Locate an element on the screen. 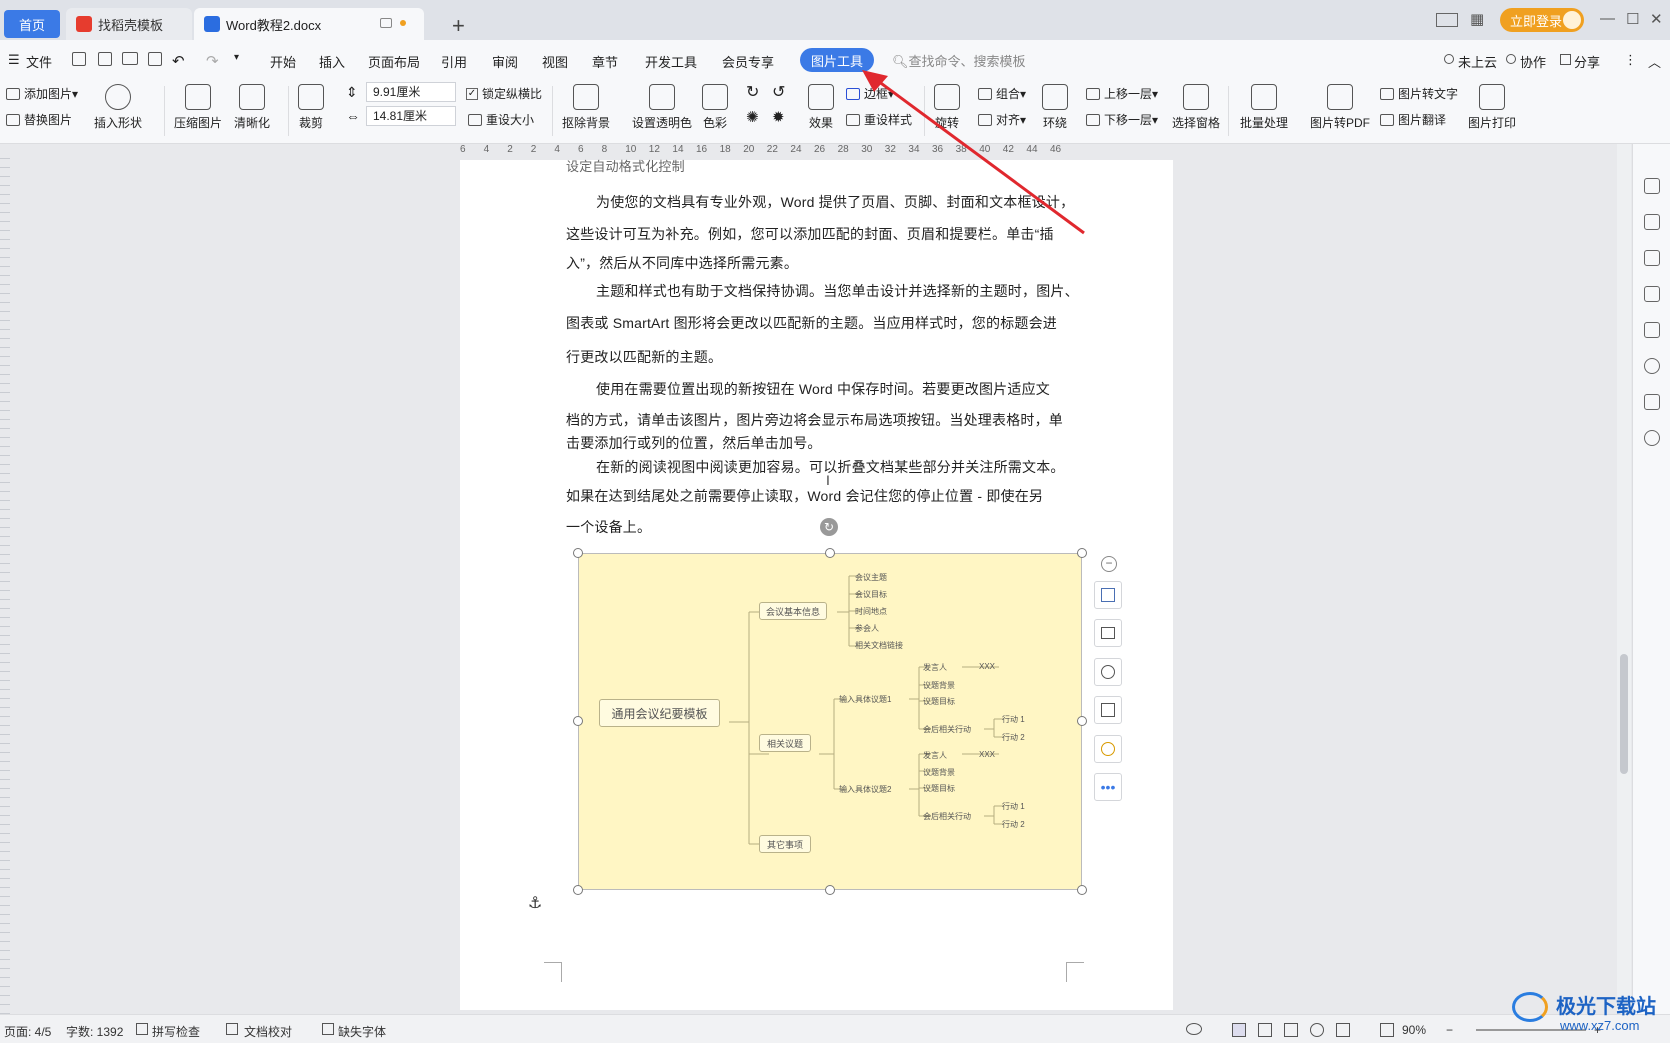  spellcheck-button: 拼写检查 is located at coordinates (176, 1031).